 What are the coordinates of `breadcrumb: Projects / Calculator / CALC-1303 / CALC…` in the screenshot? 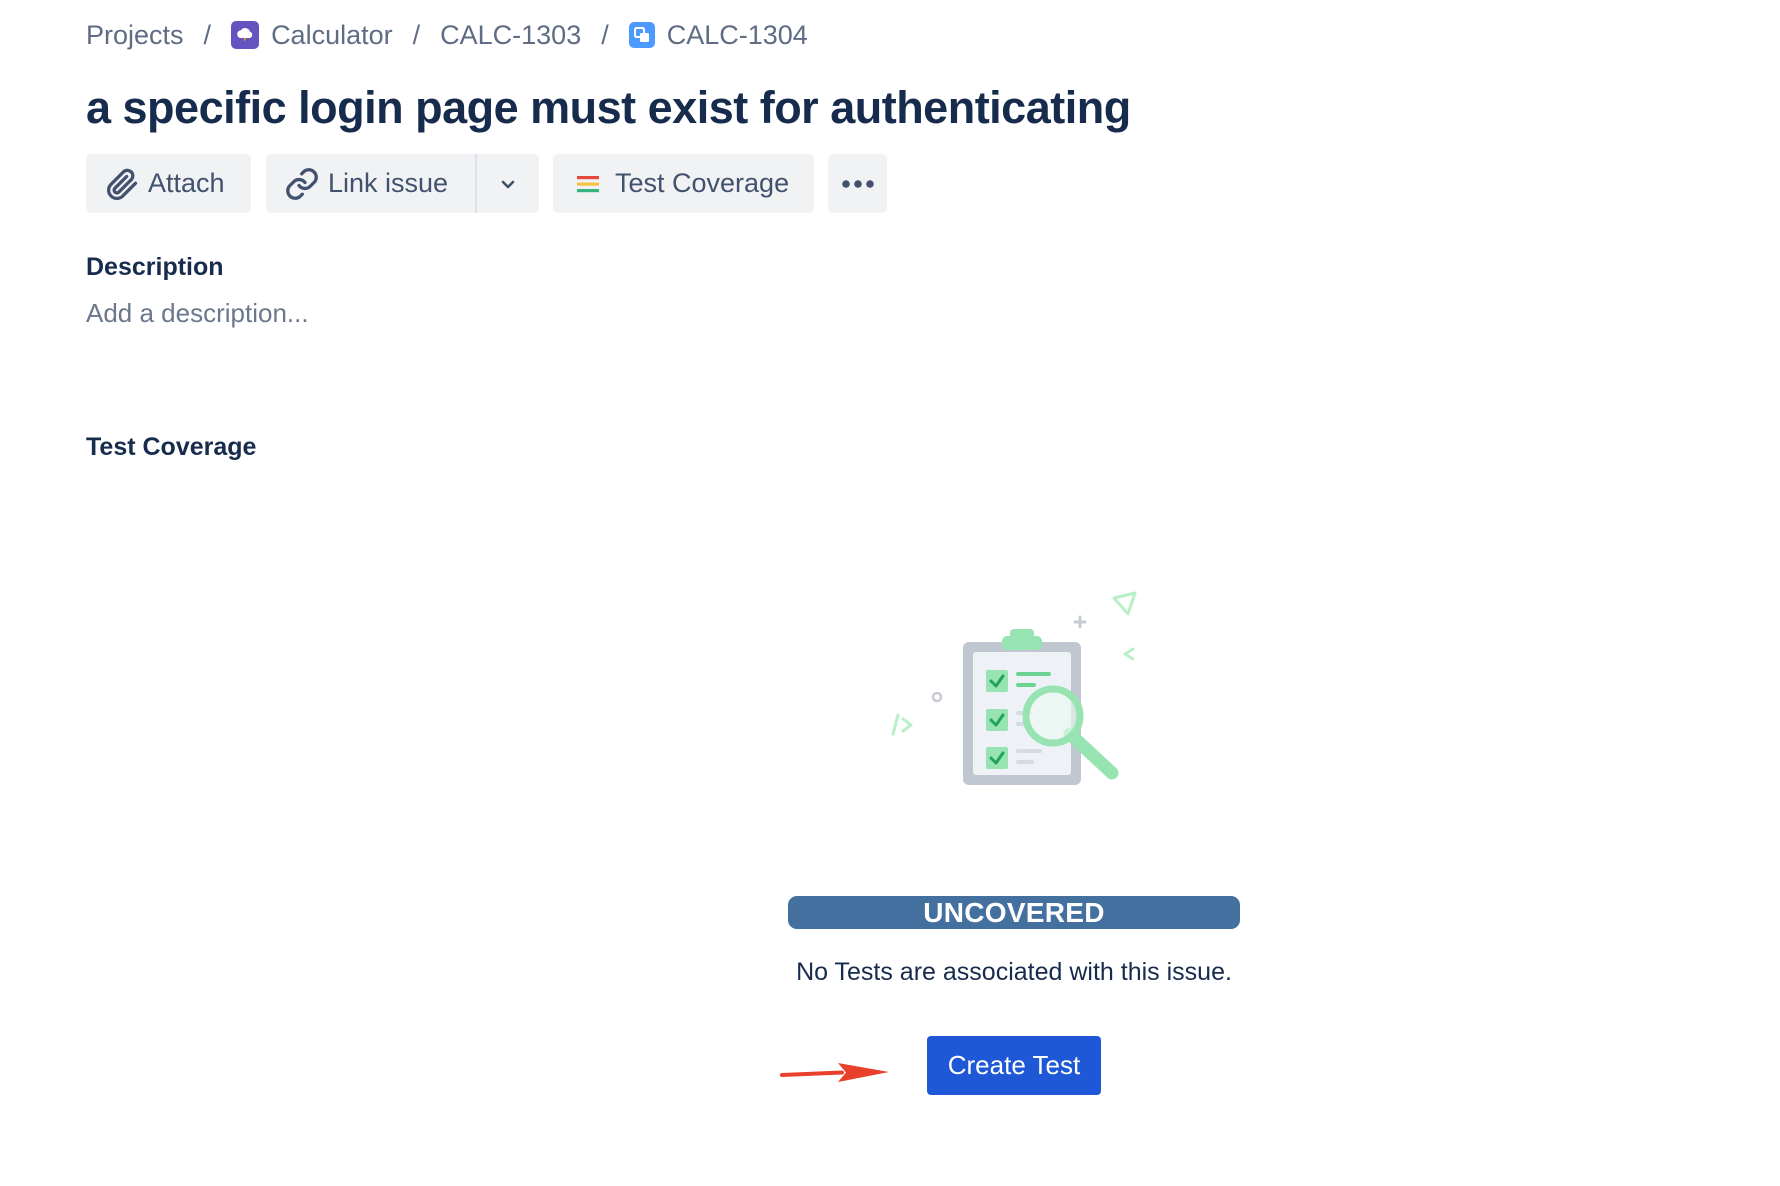 It's located at (447, 35).